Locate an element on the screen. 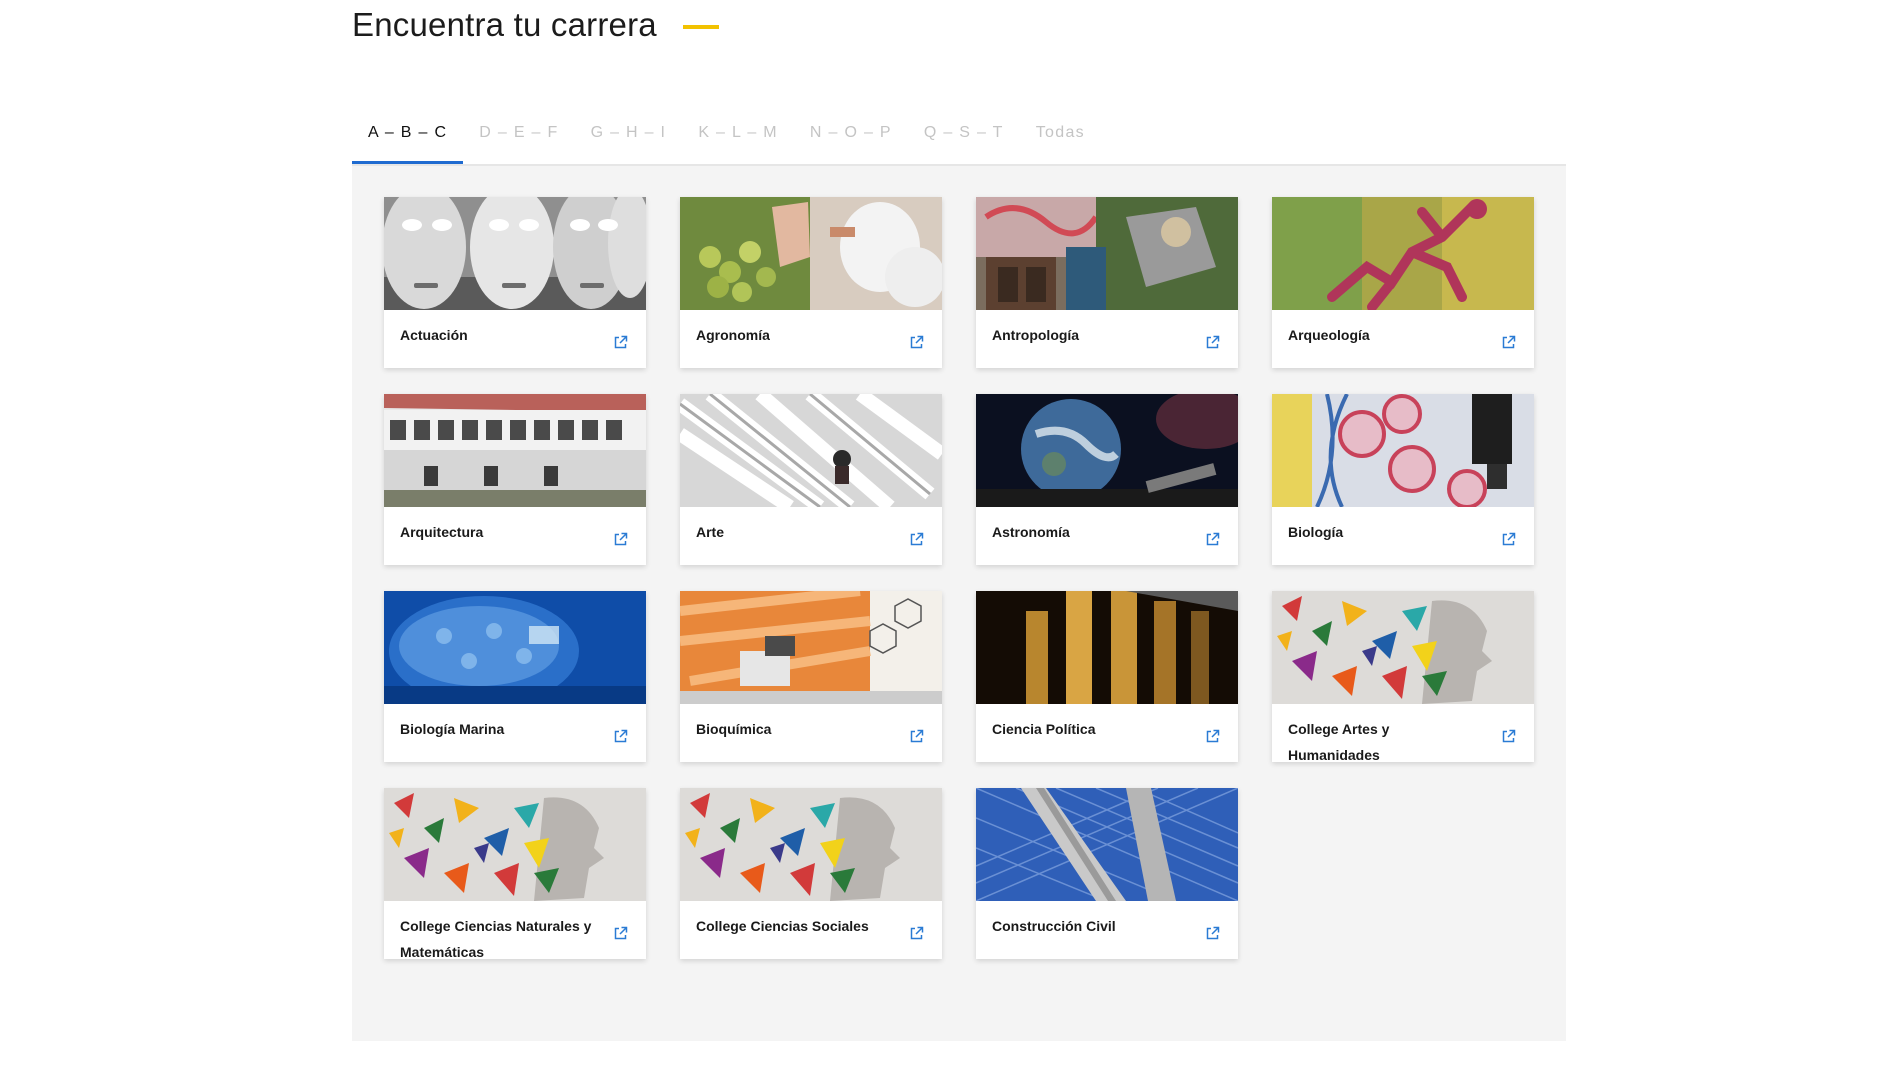 The image size is (1892, 1080). career-image-college-ciencias-sociales is located at coordinates (811, 844).